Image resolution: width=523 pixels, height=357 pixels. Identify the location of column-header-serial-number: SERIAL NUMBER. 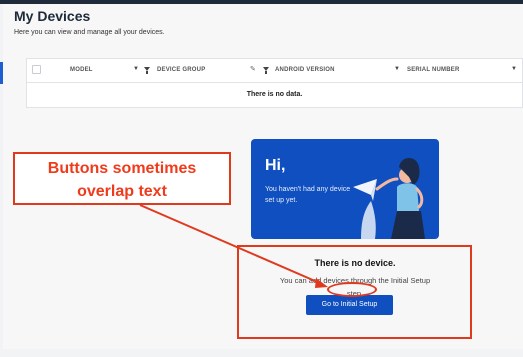
(433, 70).